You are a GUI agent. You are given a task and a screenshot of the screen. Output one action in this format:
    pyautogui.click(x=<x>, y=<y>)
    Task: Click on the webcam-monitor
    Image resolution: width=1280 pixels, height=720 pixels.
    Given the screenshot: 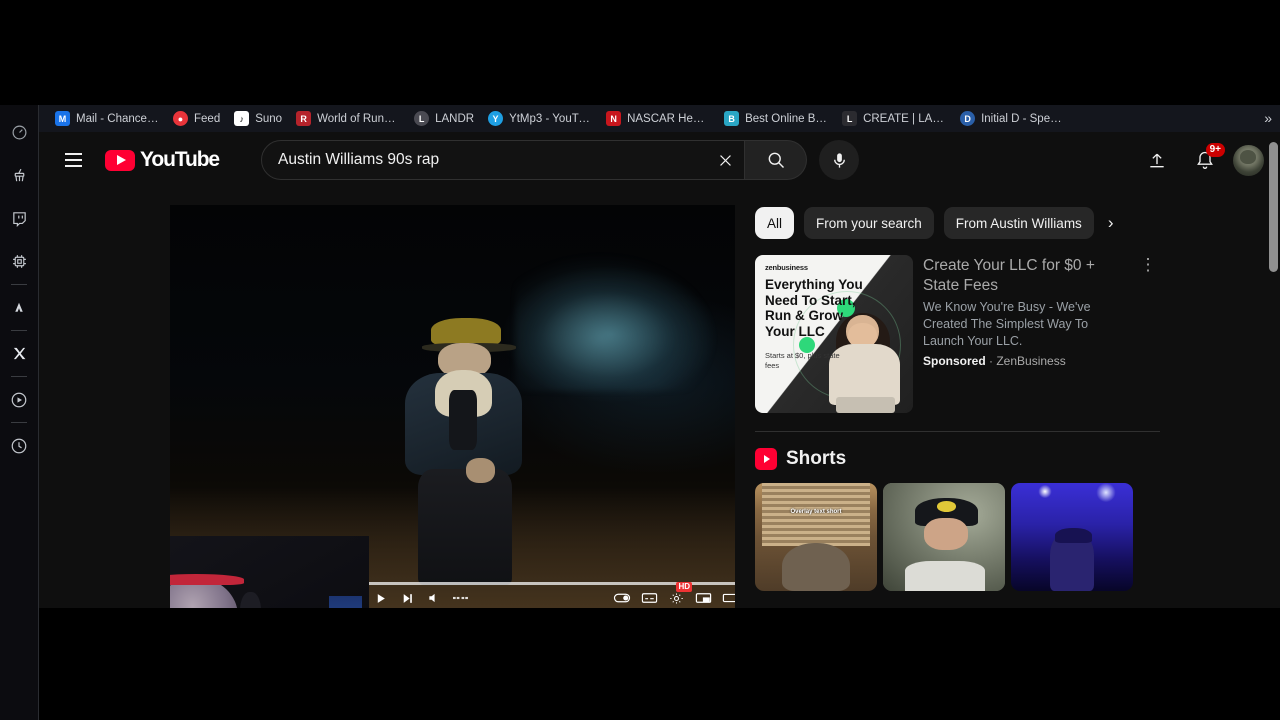 What is the action you would take?
    pyautogui.click(x=346, y=602)
    